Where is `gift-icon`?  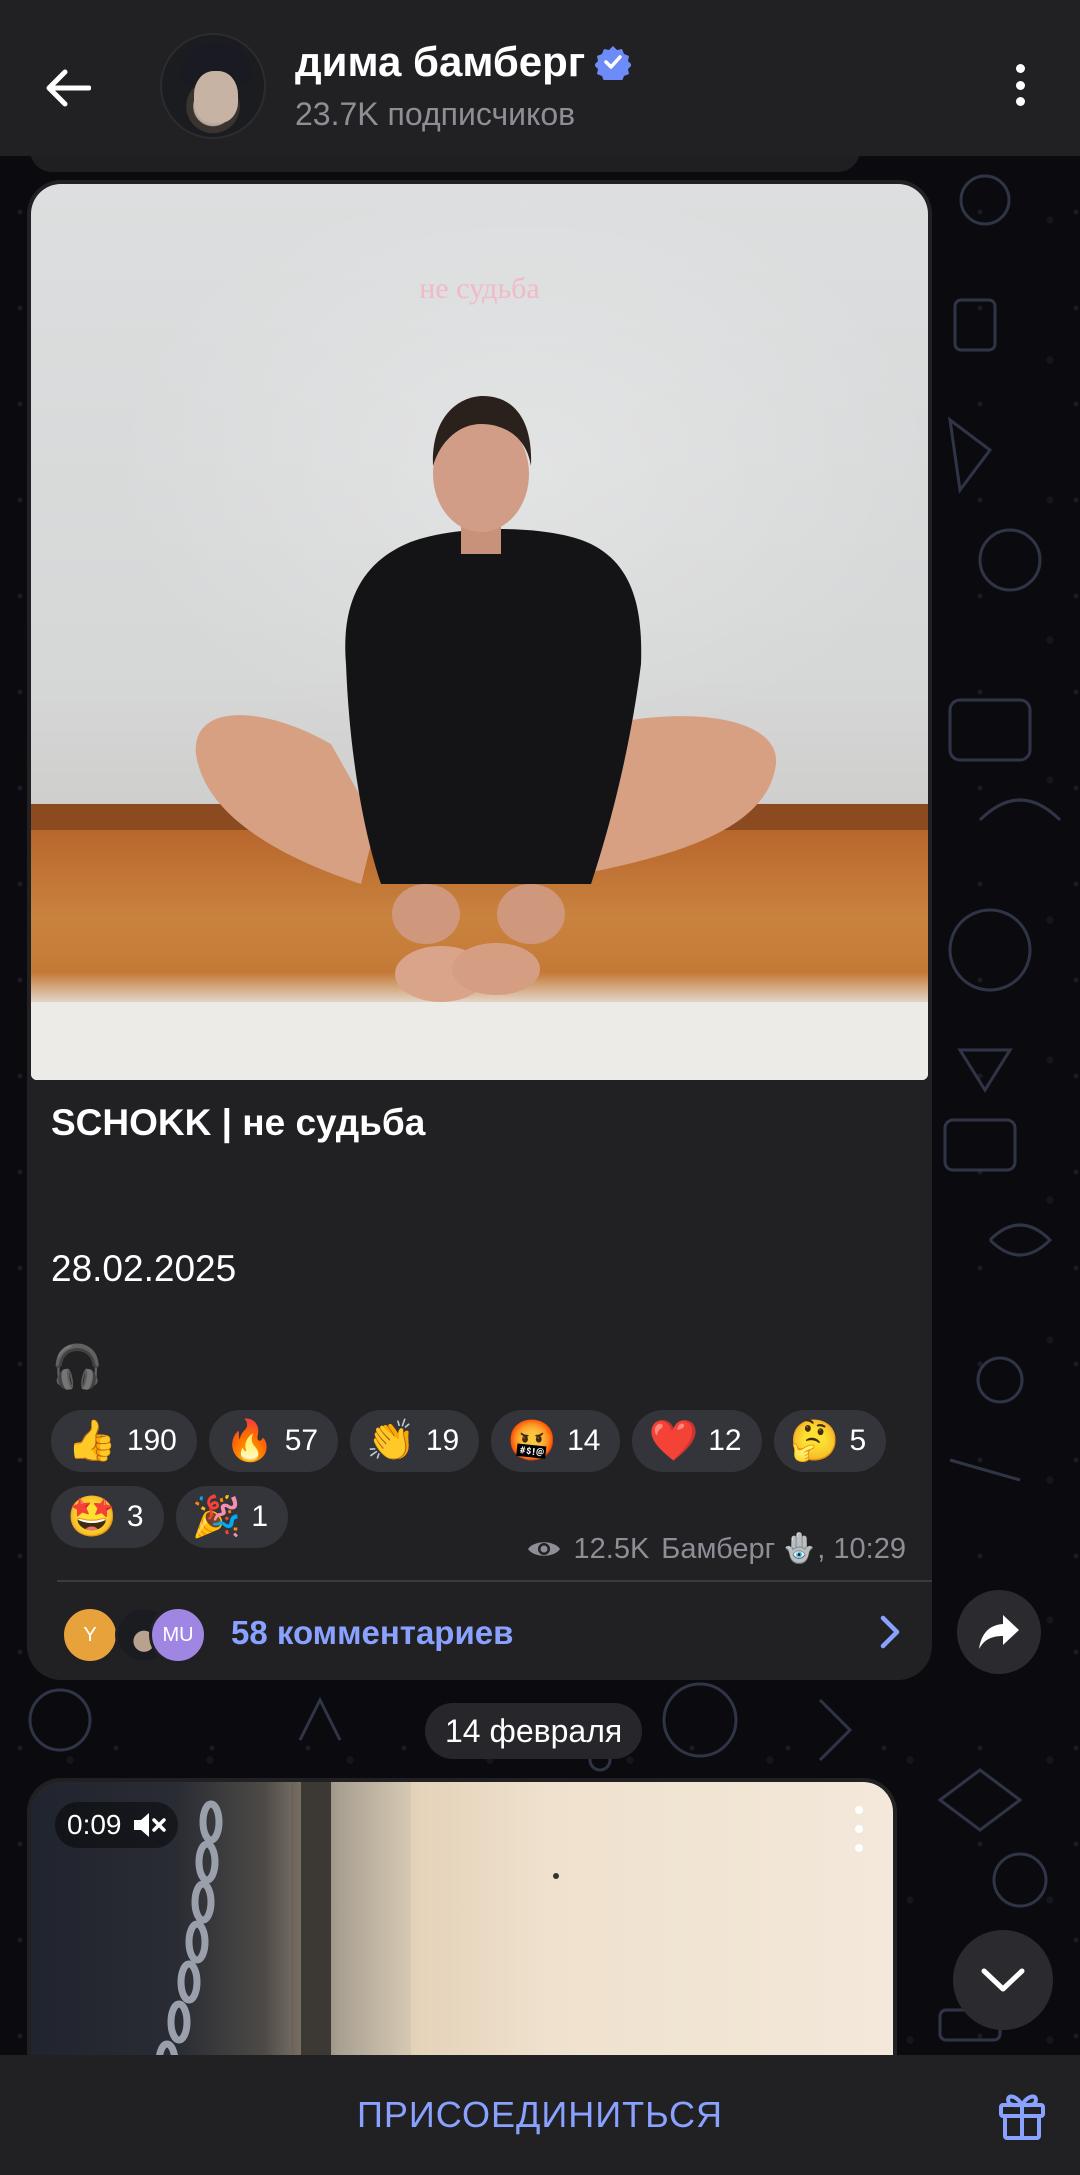
gift-icon is located at coordinates (1022, 2117).